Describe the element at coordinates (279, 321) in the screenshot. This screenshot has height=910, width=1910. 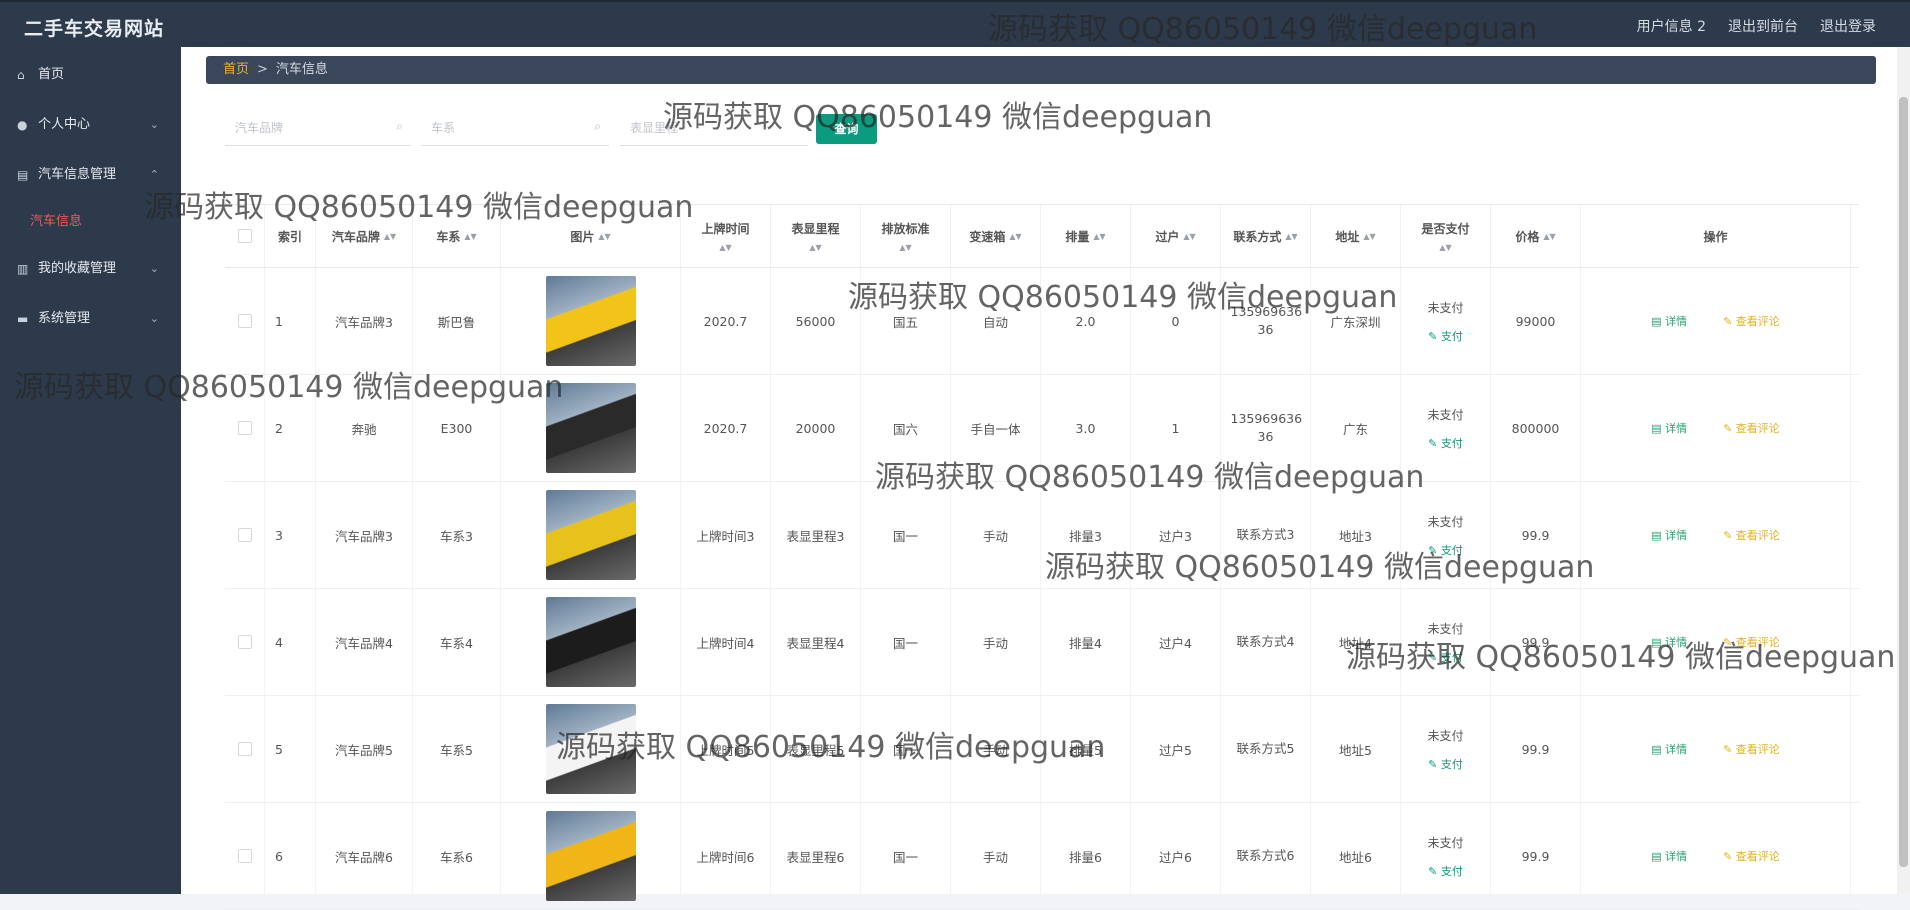
I see `cell-index-value: 1` at that location.